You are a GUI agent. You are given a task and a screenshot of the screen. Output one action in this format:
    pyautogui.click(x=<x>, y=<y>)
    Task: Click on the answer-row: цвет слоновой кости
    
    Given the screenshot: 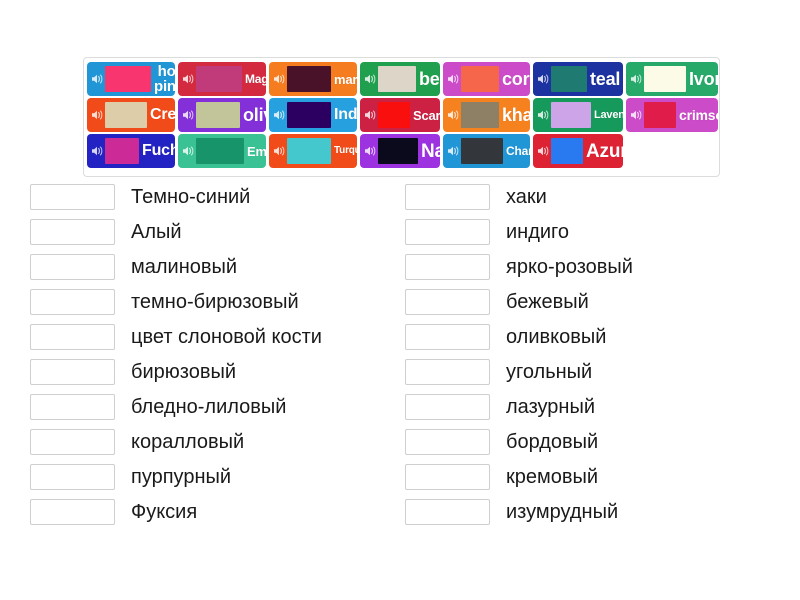 What is the action you would take?
    pyautogui.click(x=215, y=337)
    